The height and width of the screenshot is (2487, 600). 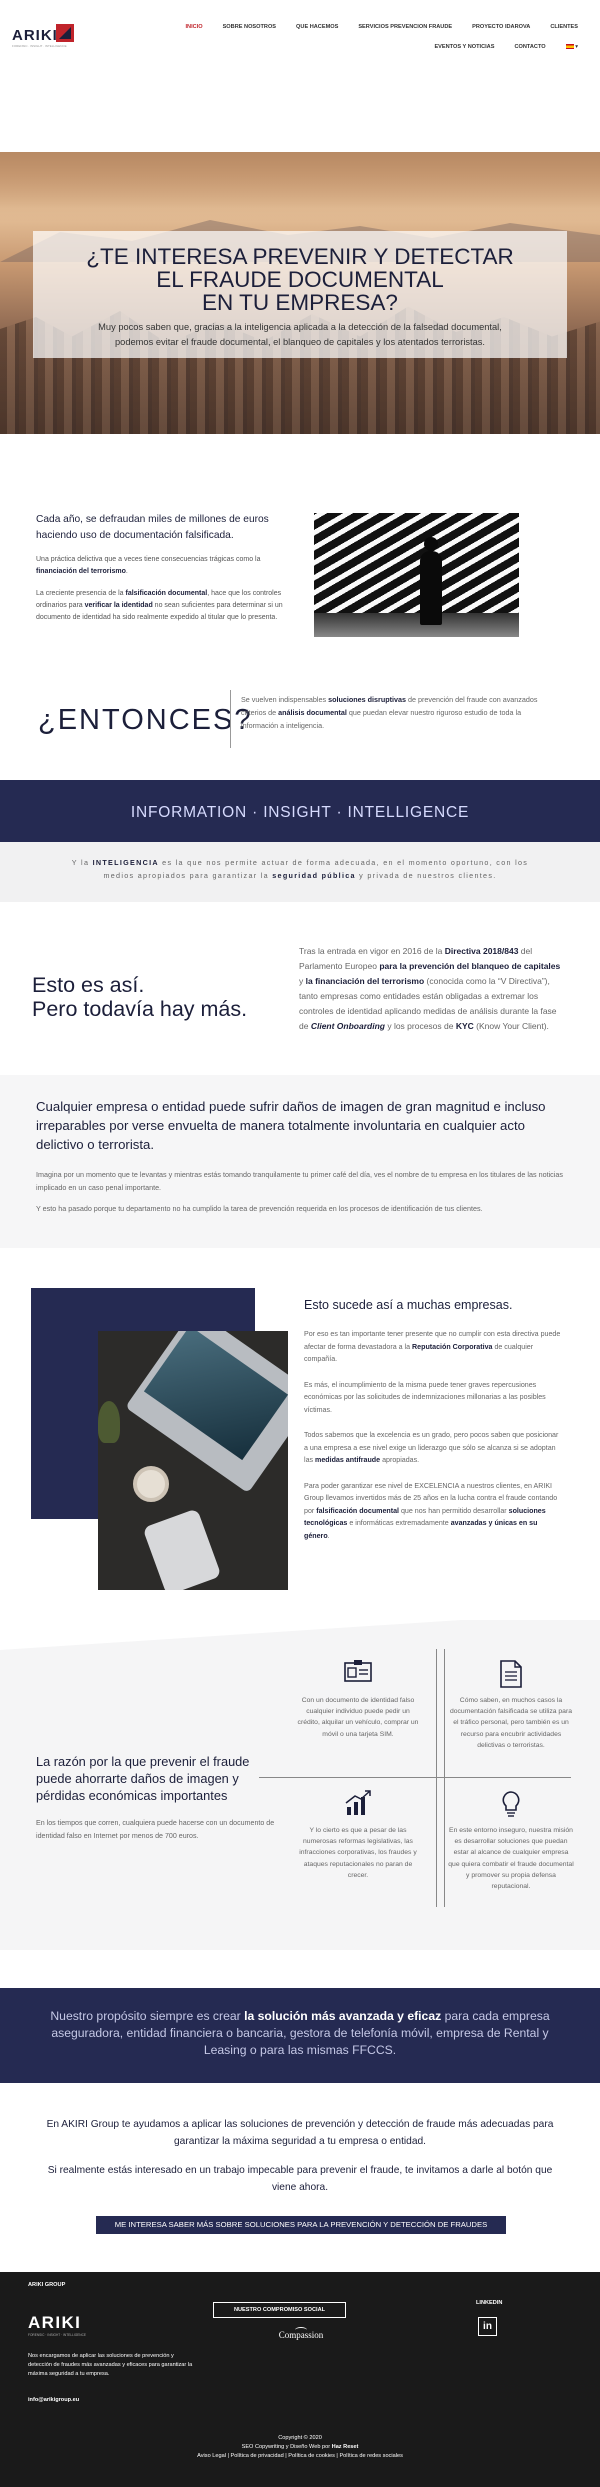 What do you see at coordinates (464, 47) in the screenshot?
I see `nav-eventos: EVENTOS Y NOTICIAS` at bounding box center [464, 47].